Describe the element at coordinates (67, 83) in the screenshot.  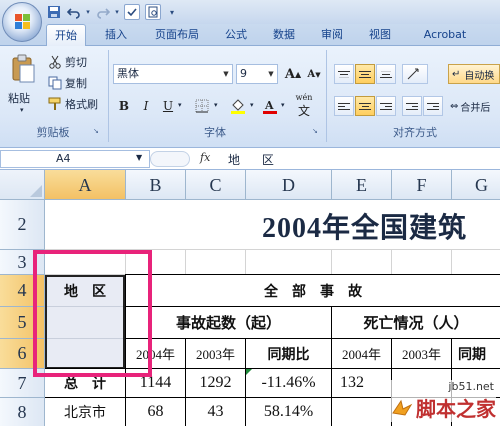
I see `copy-button: 复制` at that location.